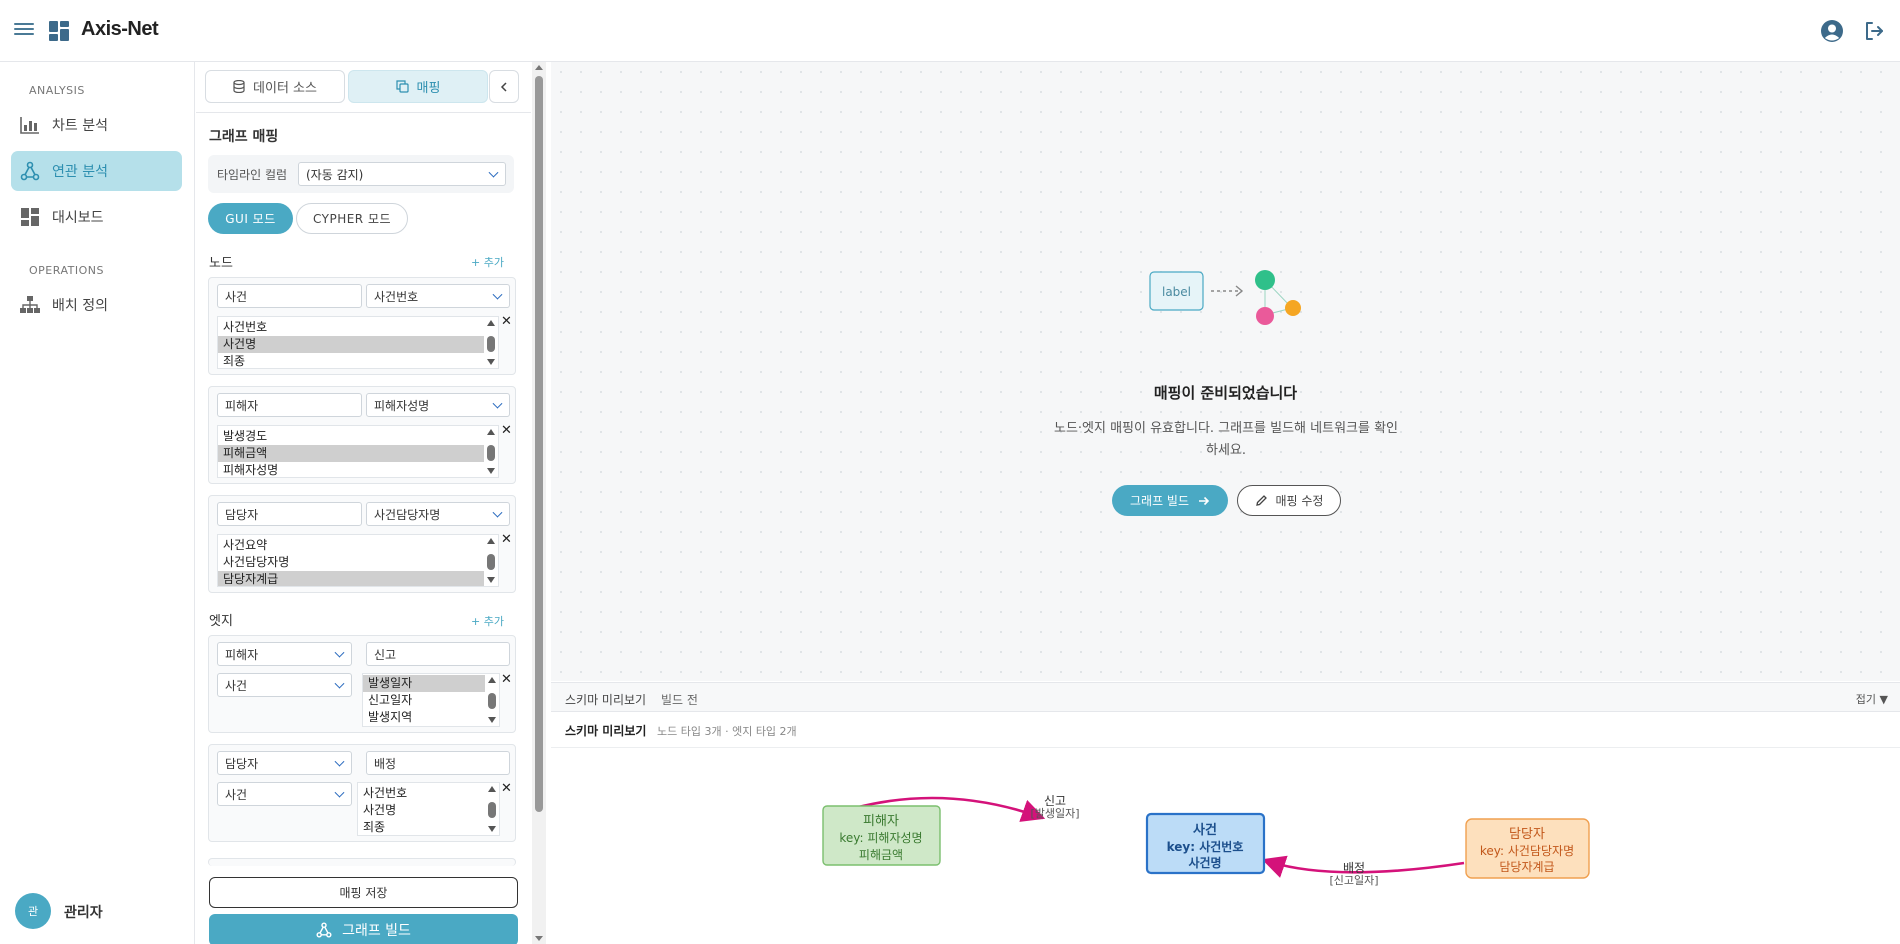 The height and width of the screenshot is (944, 1900). I want to click on schema-node-officer: 담당자 key: 사건담당자명 담당자계급, so click(1527, 848).